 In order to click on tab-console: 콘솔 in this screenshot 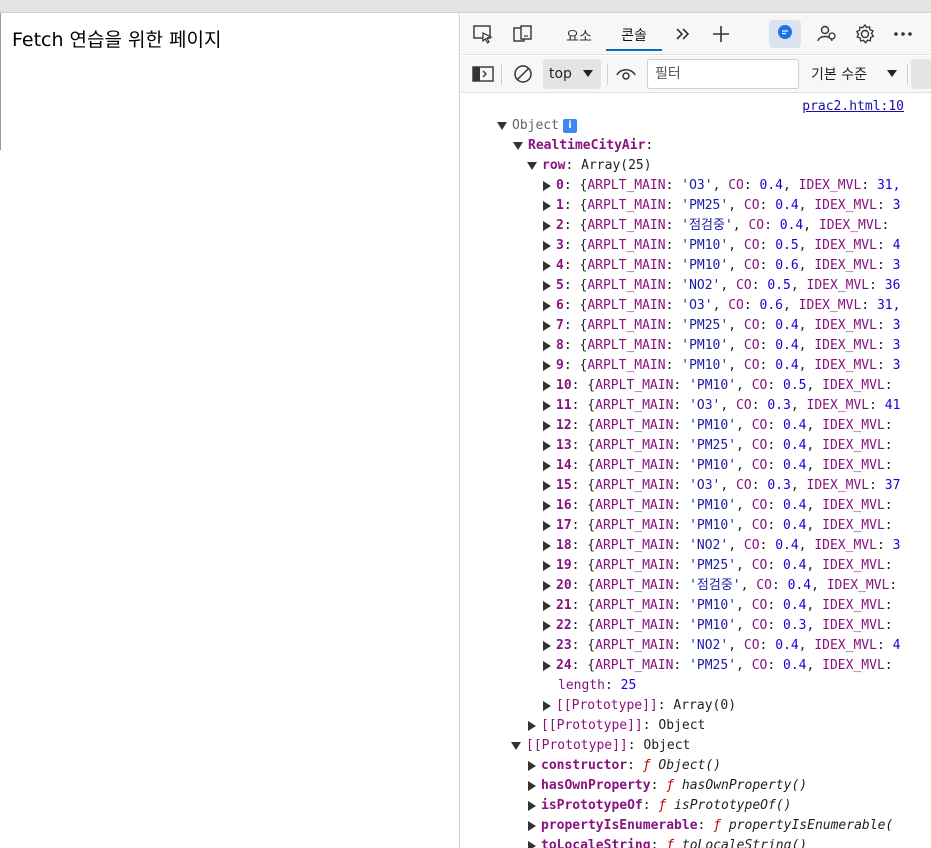, I will do `click(634, 36)`.